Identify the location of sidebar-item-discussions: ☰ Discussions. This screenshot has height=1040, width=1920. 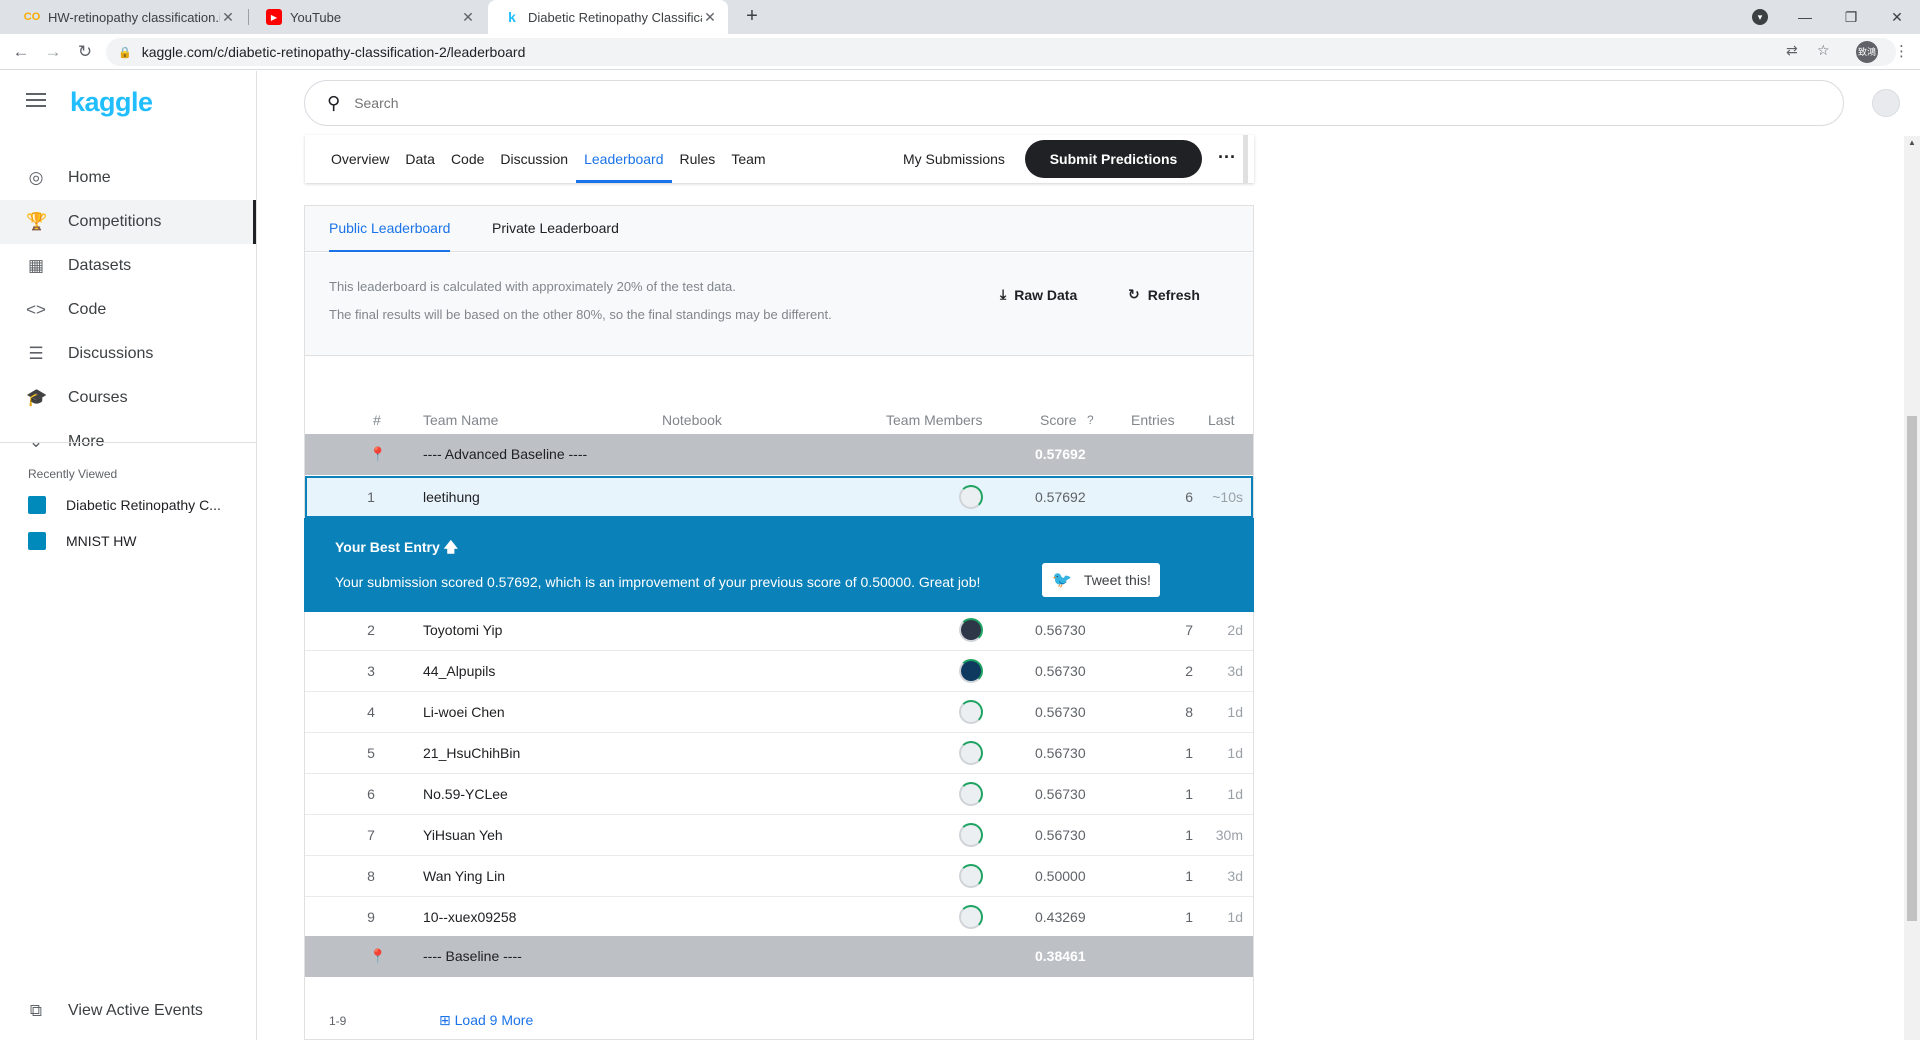
(128, 354).